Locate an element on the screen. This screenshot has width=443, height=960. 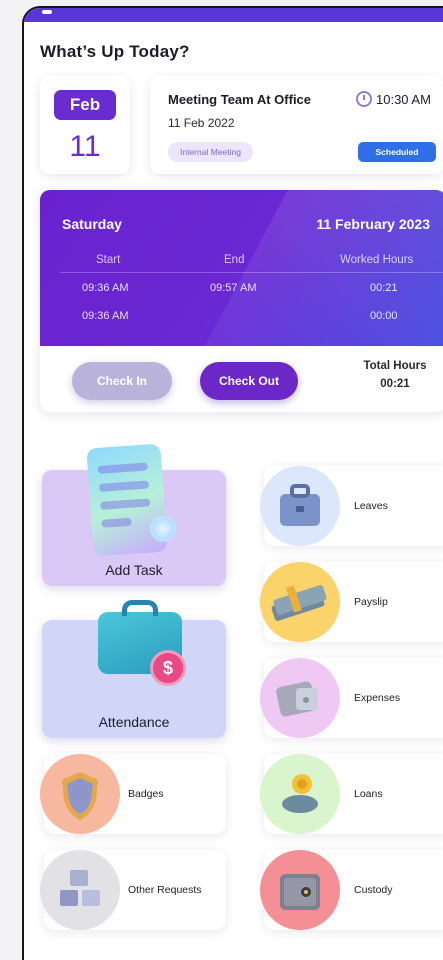
date-month: Feb is located at coordinates (85, 105).